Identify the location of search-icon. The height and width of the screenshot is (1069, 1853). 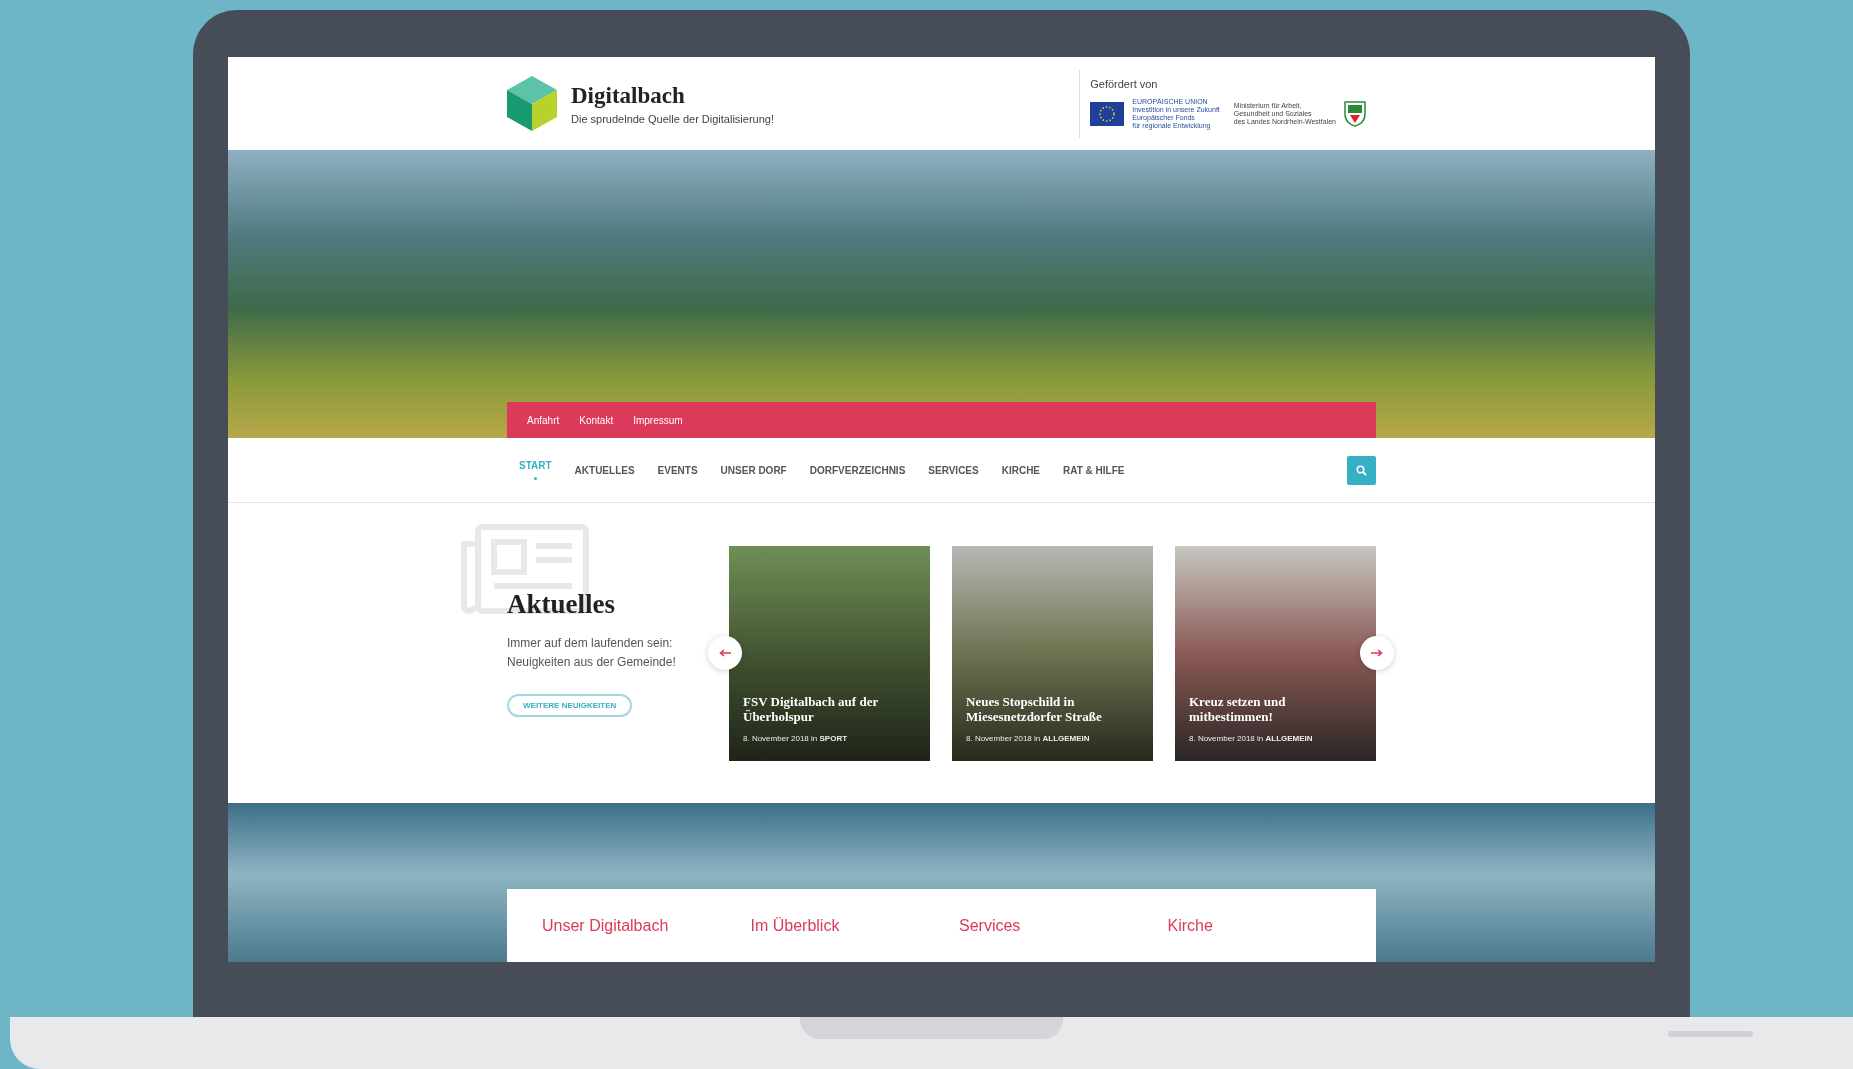
(1361, 470).